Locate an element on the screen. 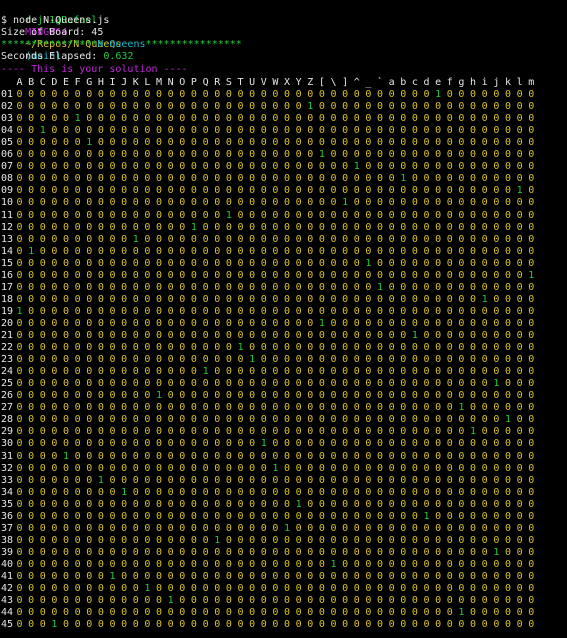  row-label: 33 is located at coordinates (7, 480).